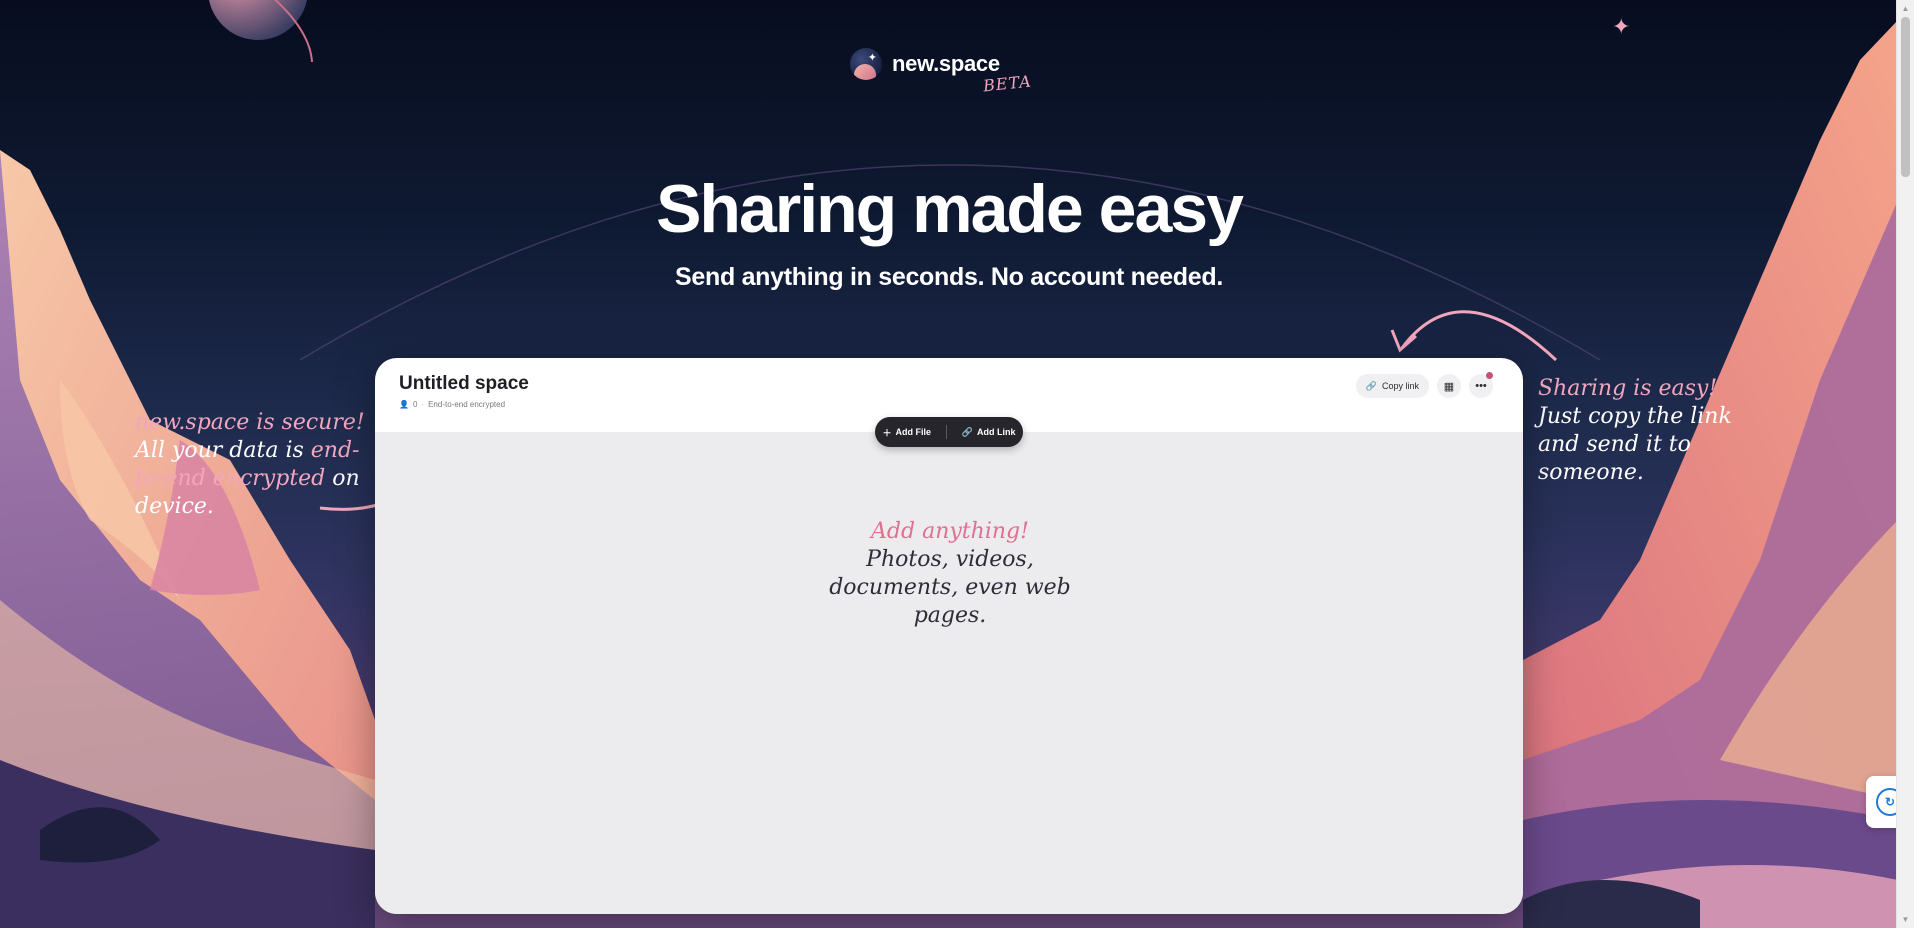 The width and height of the screenshot is (1914, 928). What do you see at coordinates (950, 209) in the screenshot?
I see `hero-title: Sharing made easy` at bounding box center [950, 209].